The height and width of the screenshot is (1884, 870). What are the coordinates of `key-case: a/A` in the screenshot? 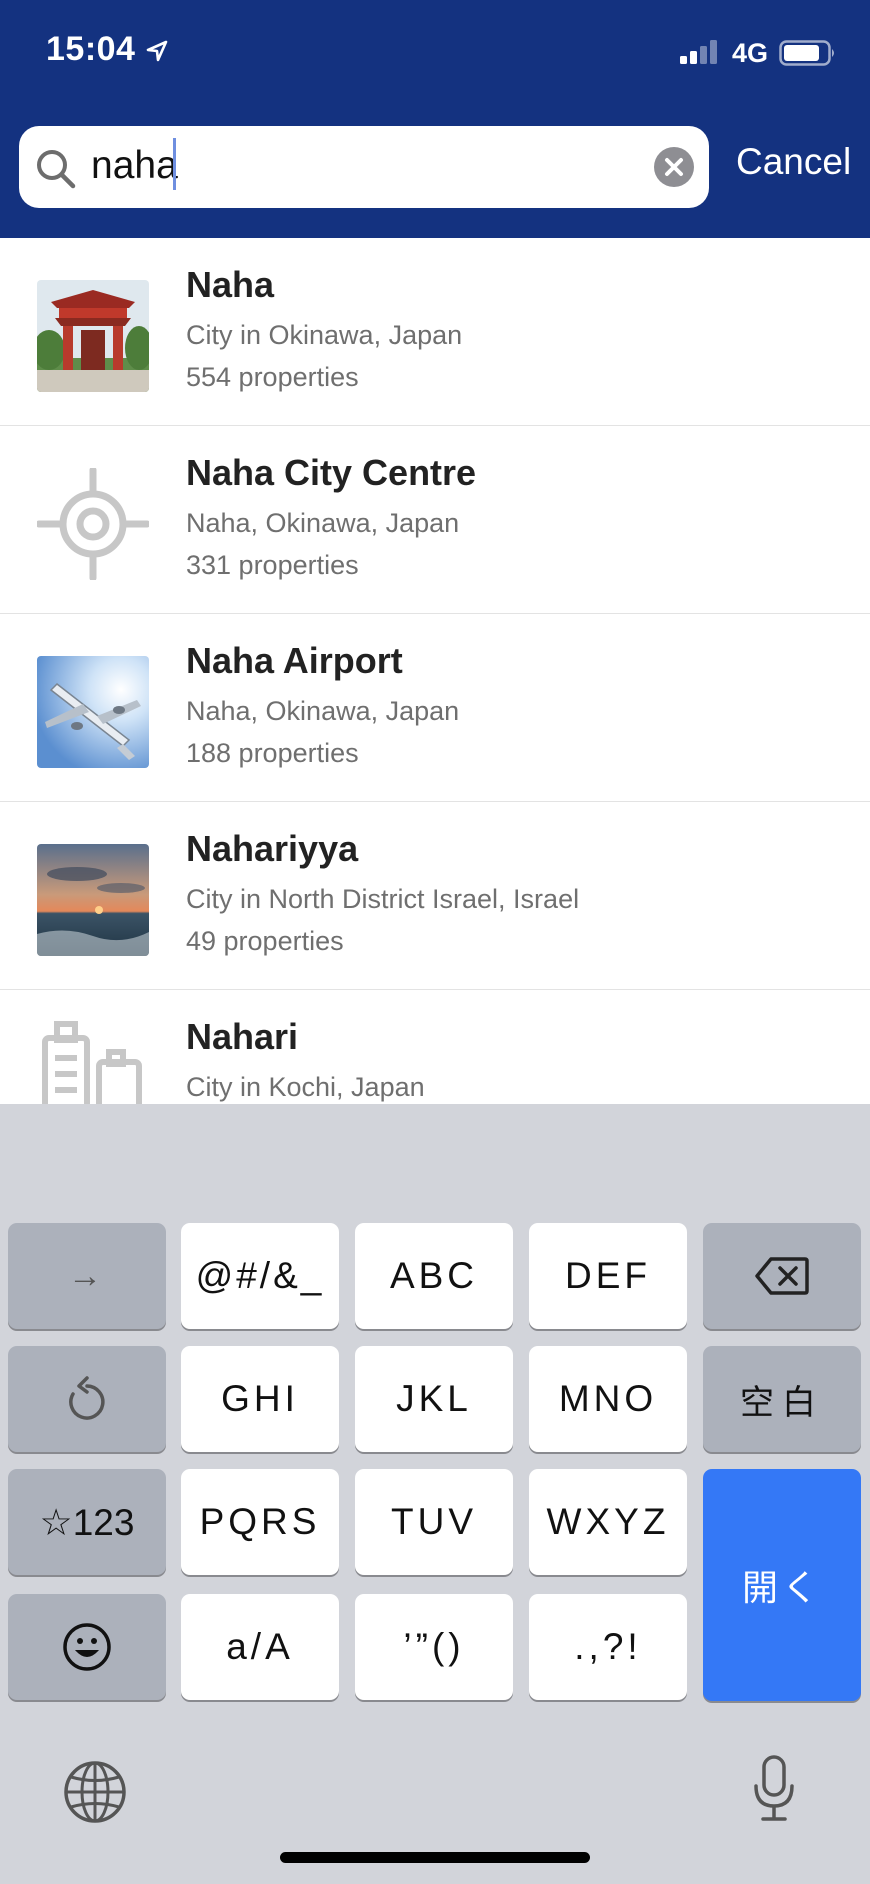 It's located at (260, 1647).